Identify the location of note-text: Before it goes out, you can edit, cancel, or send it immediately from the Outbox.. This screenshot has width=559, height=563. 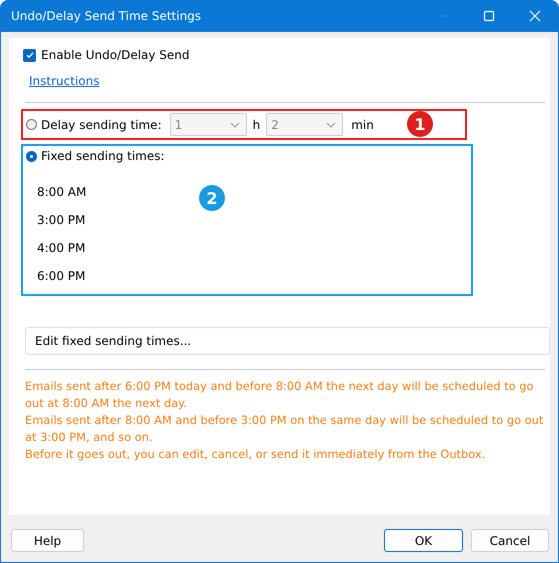
(255, 454).